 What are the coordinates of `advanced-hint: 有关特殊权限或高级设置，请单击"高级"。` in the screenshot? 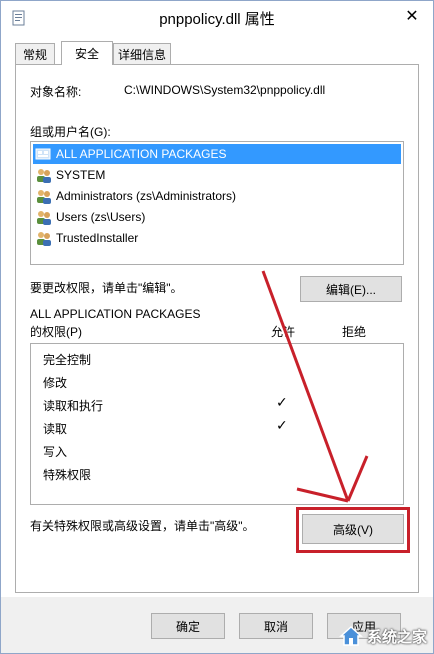 It's located at (142, 526).